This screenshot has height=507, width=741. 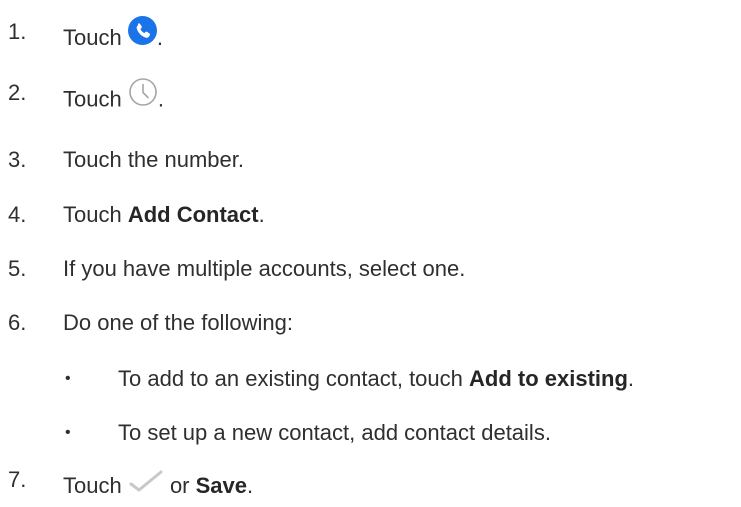 I want to click on step-1: 1. Touch ., so click(x=370, y=38).